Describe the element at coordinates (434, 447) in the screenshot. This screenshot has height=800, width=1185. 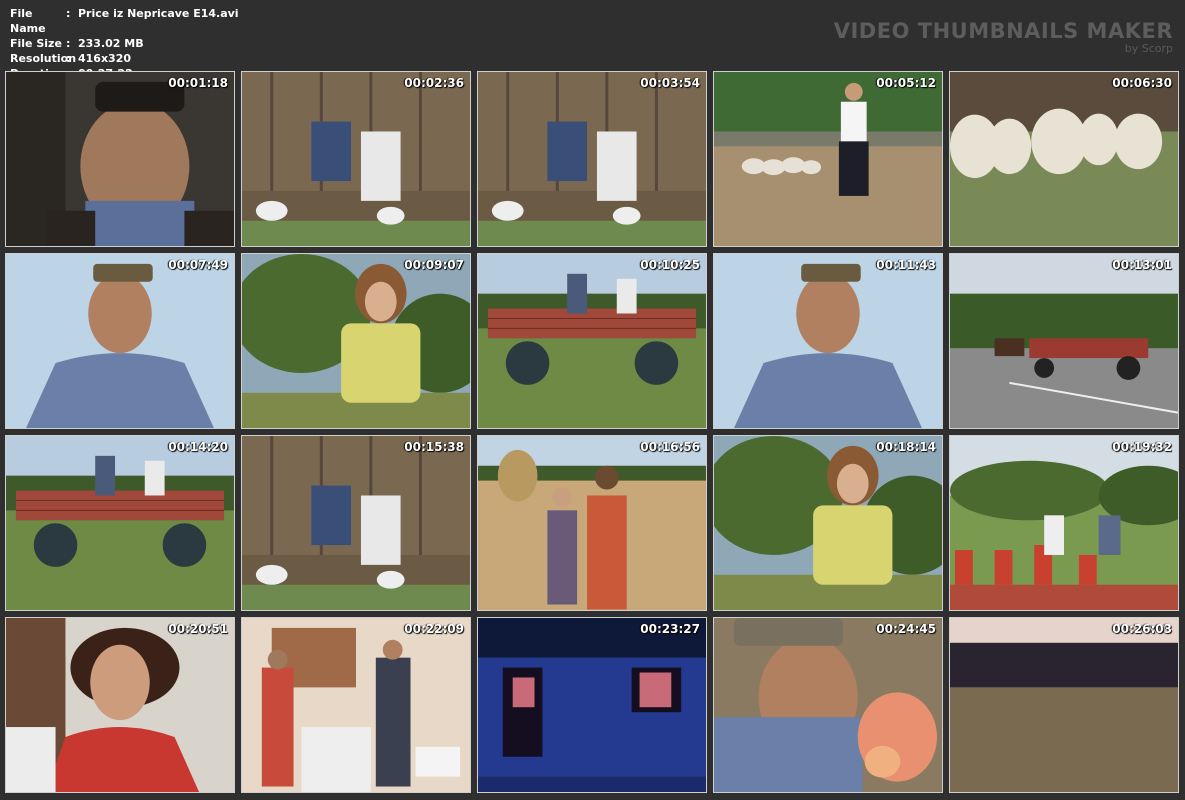
I see `thumbnail-timestamp: 00:15:38` at that location.